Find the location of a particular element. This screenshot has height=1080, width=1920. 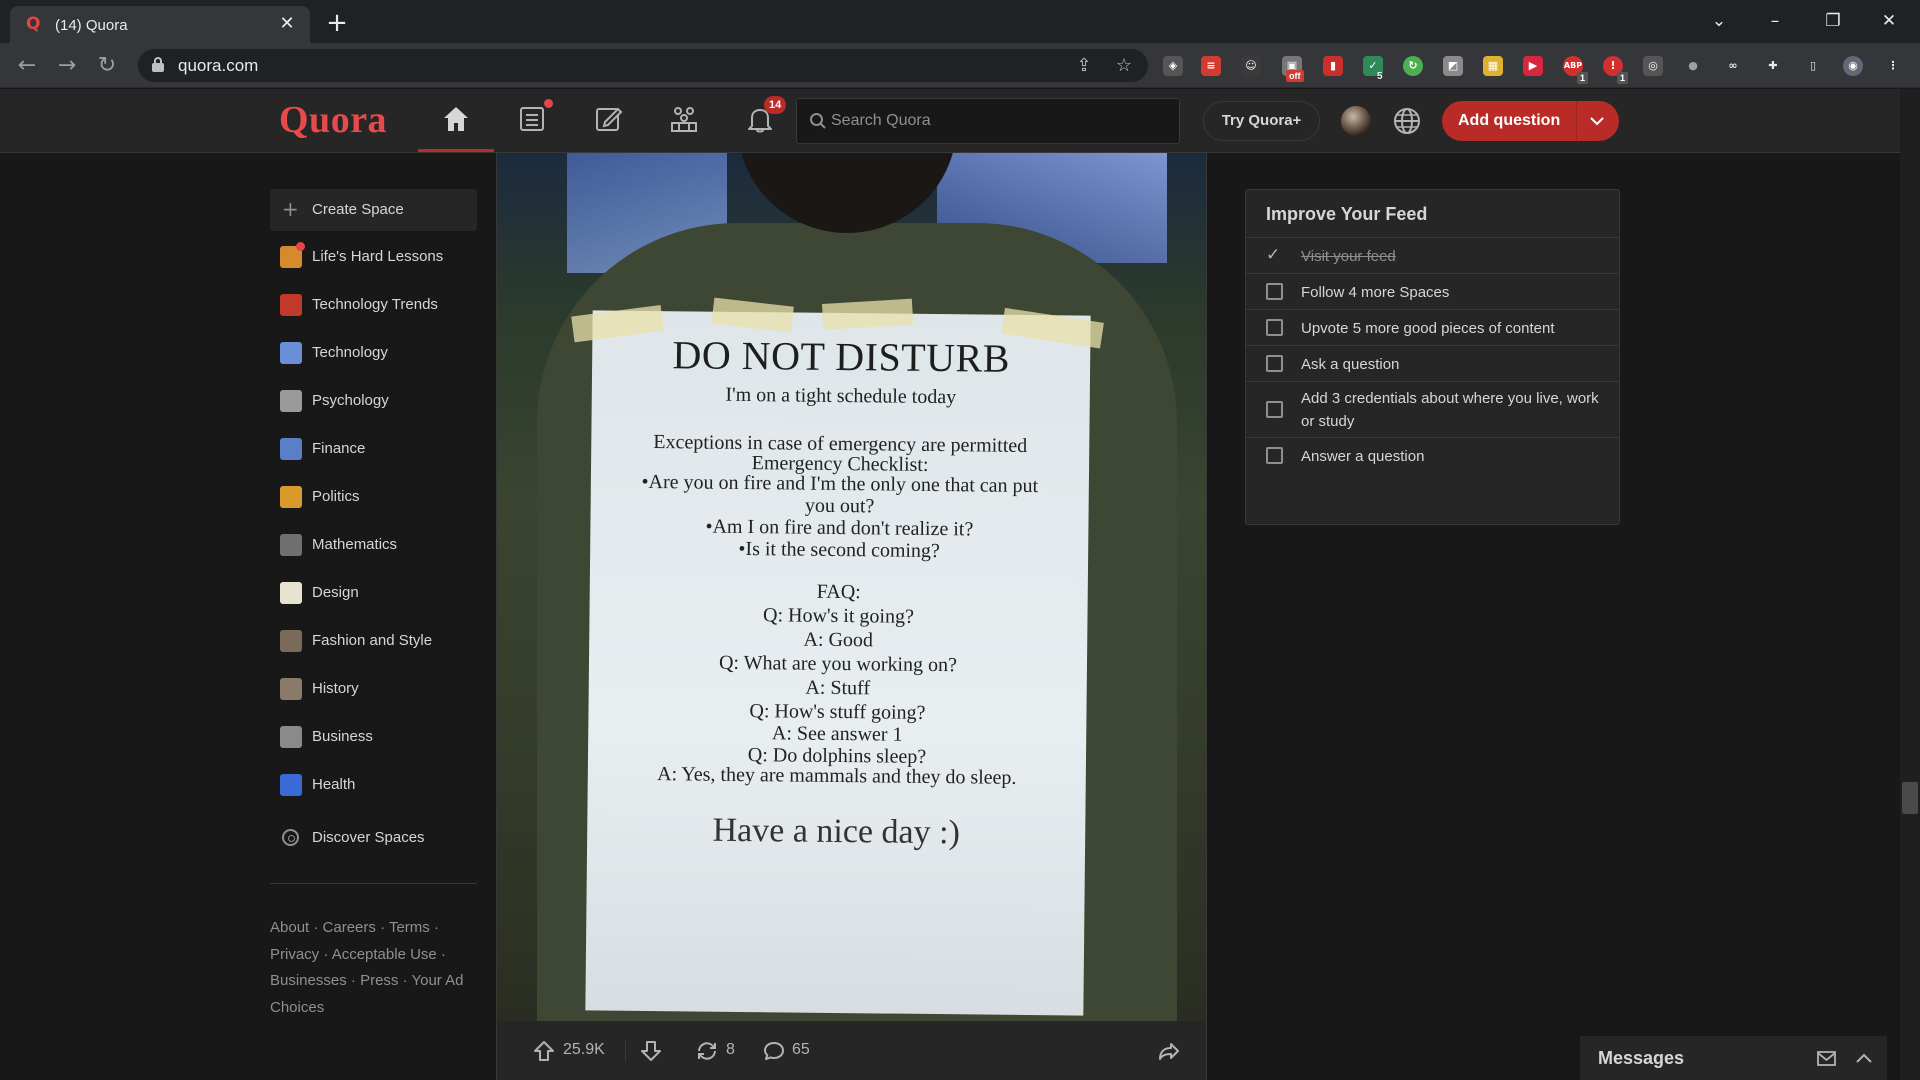

nav-following is located at coordinates (532, 120).